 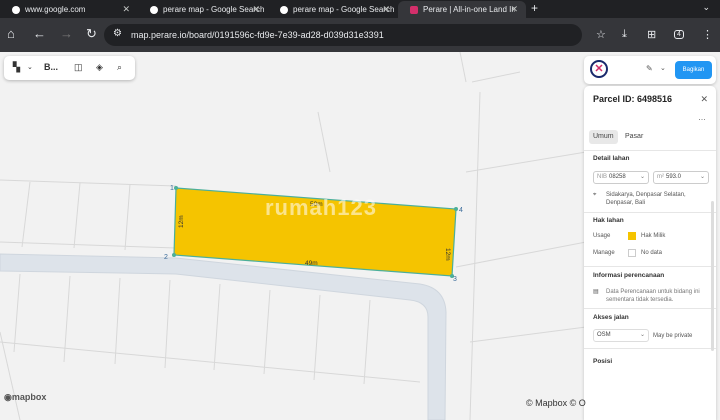 What do you see at coordinates (707, 34) in the screenshot?
I see `more-menu-icon: ⋮` at bounding box center [707, 34].